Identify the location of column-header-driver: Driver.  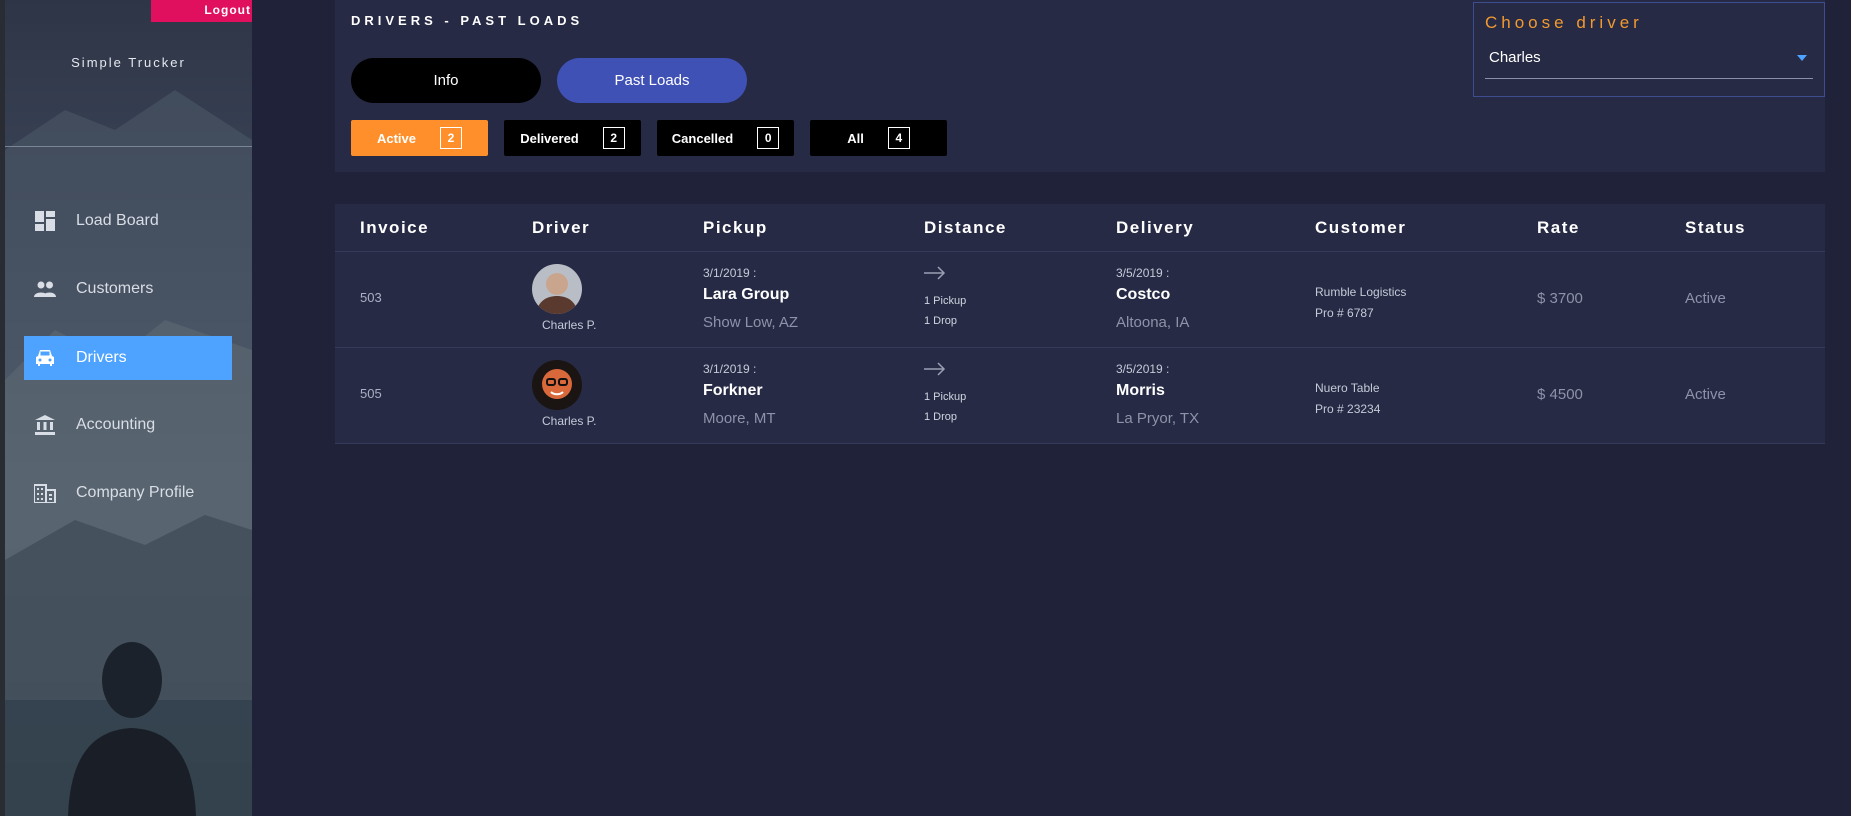
(561, 227).